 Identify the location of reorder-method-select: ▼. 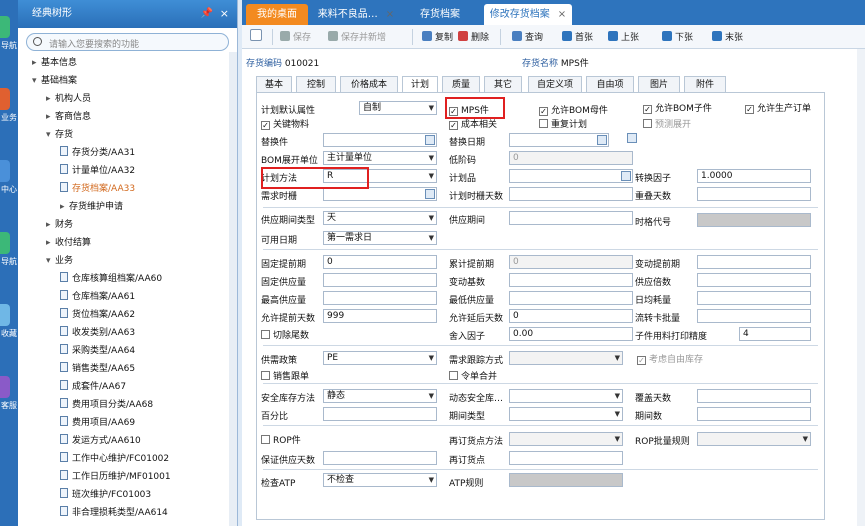
(566, 439).